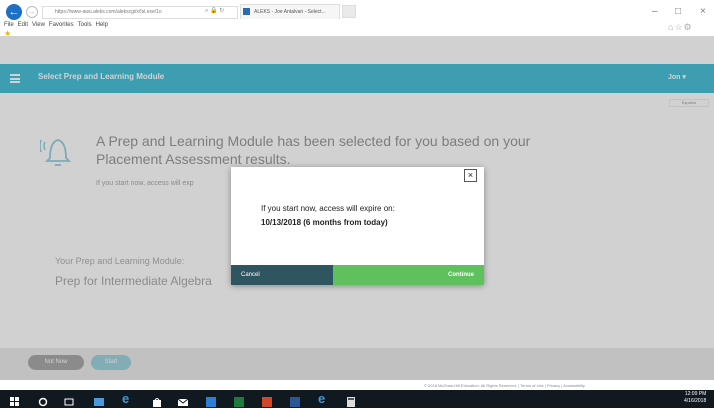 This screenshot has height=412, width=714. I want to click on menu-tools: Tools, so click(85, 25).